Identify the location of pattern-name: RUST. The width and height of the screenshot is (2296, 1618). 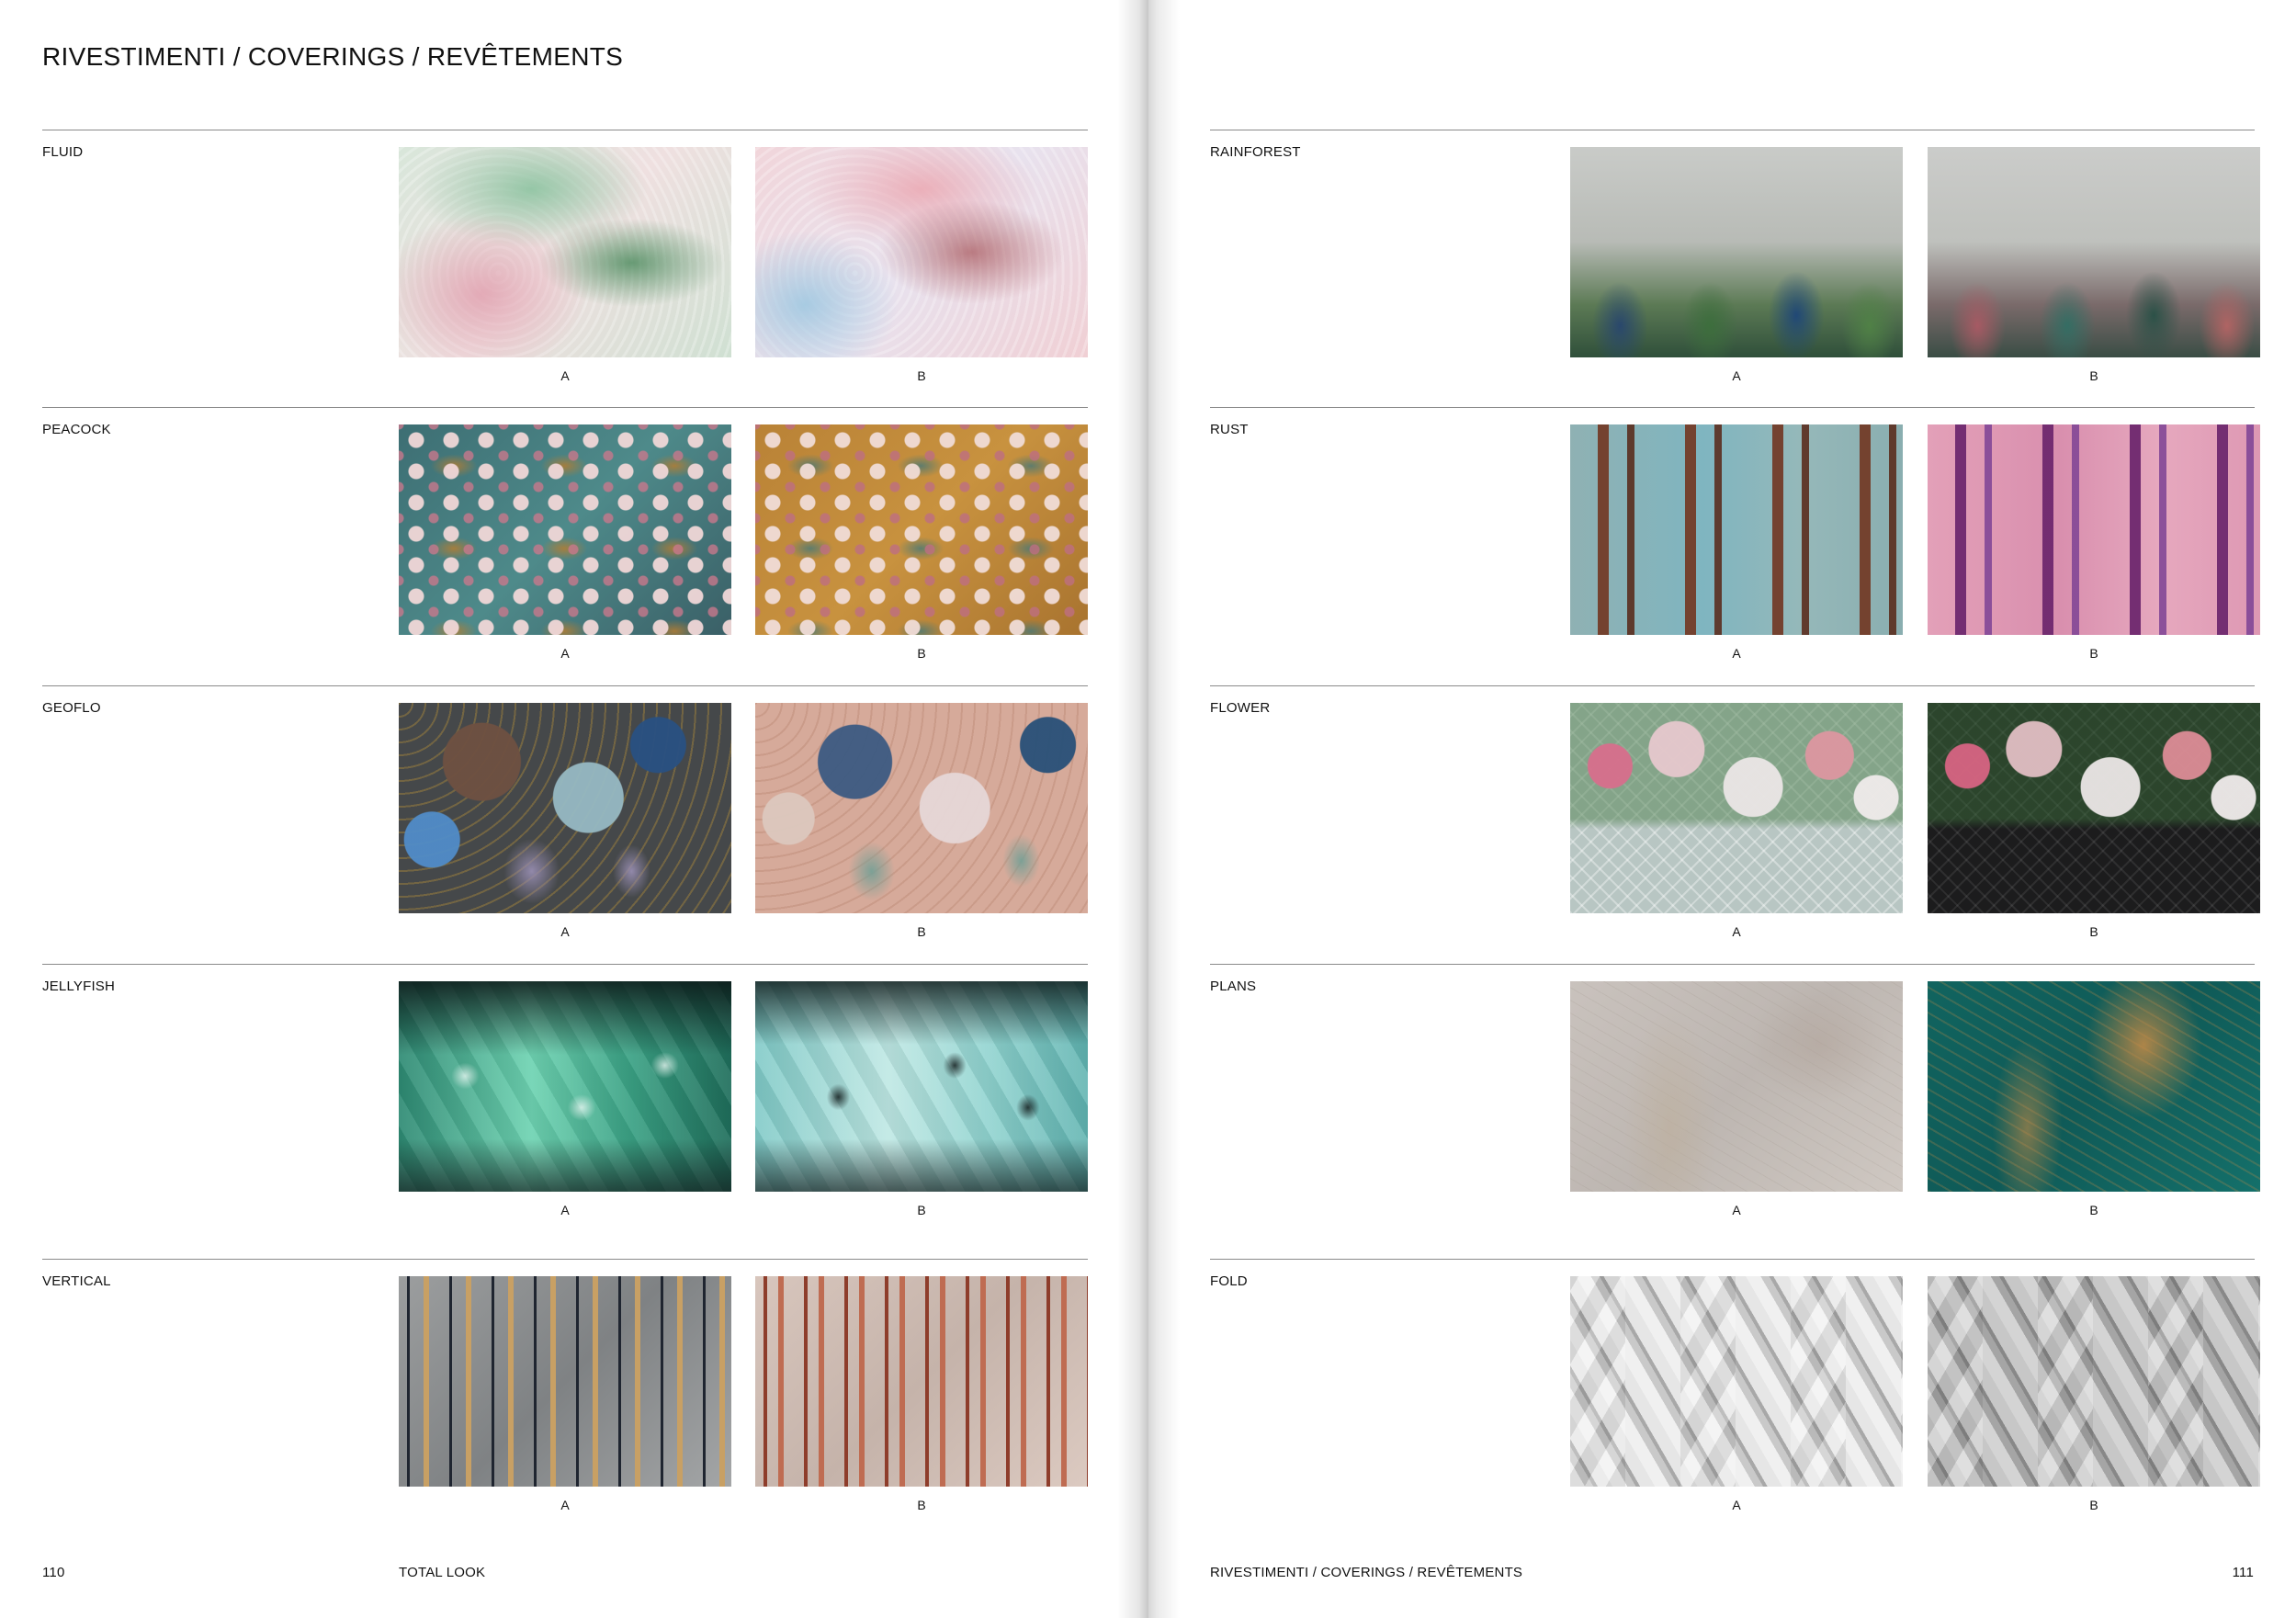
(1229, 429).